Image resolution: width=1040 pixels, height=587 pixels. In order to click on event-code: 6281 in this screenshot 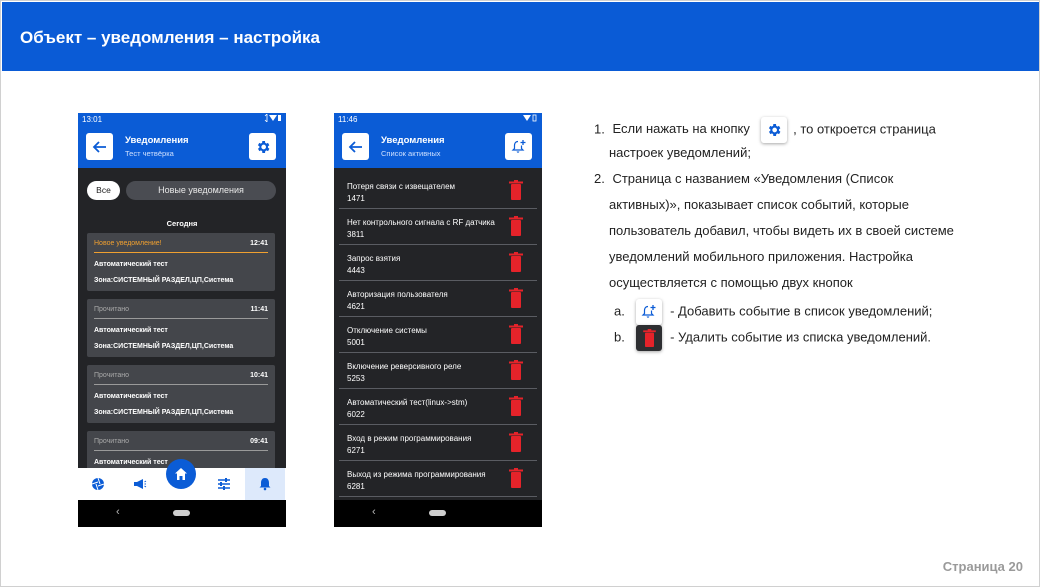, I will do `click(356, 486)`.